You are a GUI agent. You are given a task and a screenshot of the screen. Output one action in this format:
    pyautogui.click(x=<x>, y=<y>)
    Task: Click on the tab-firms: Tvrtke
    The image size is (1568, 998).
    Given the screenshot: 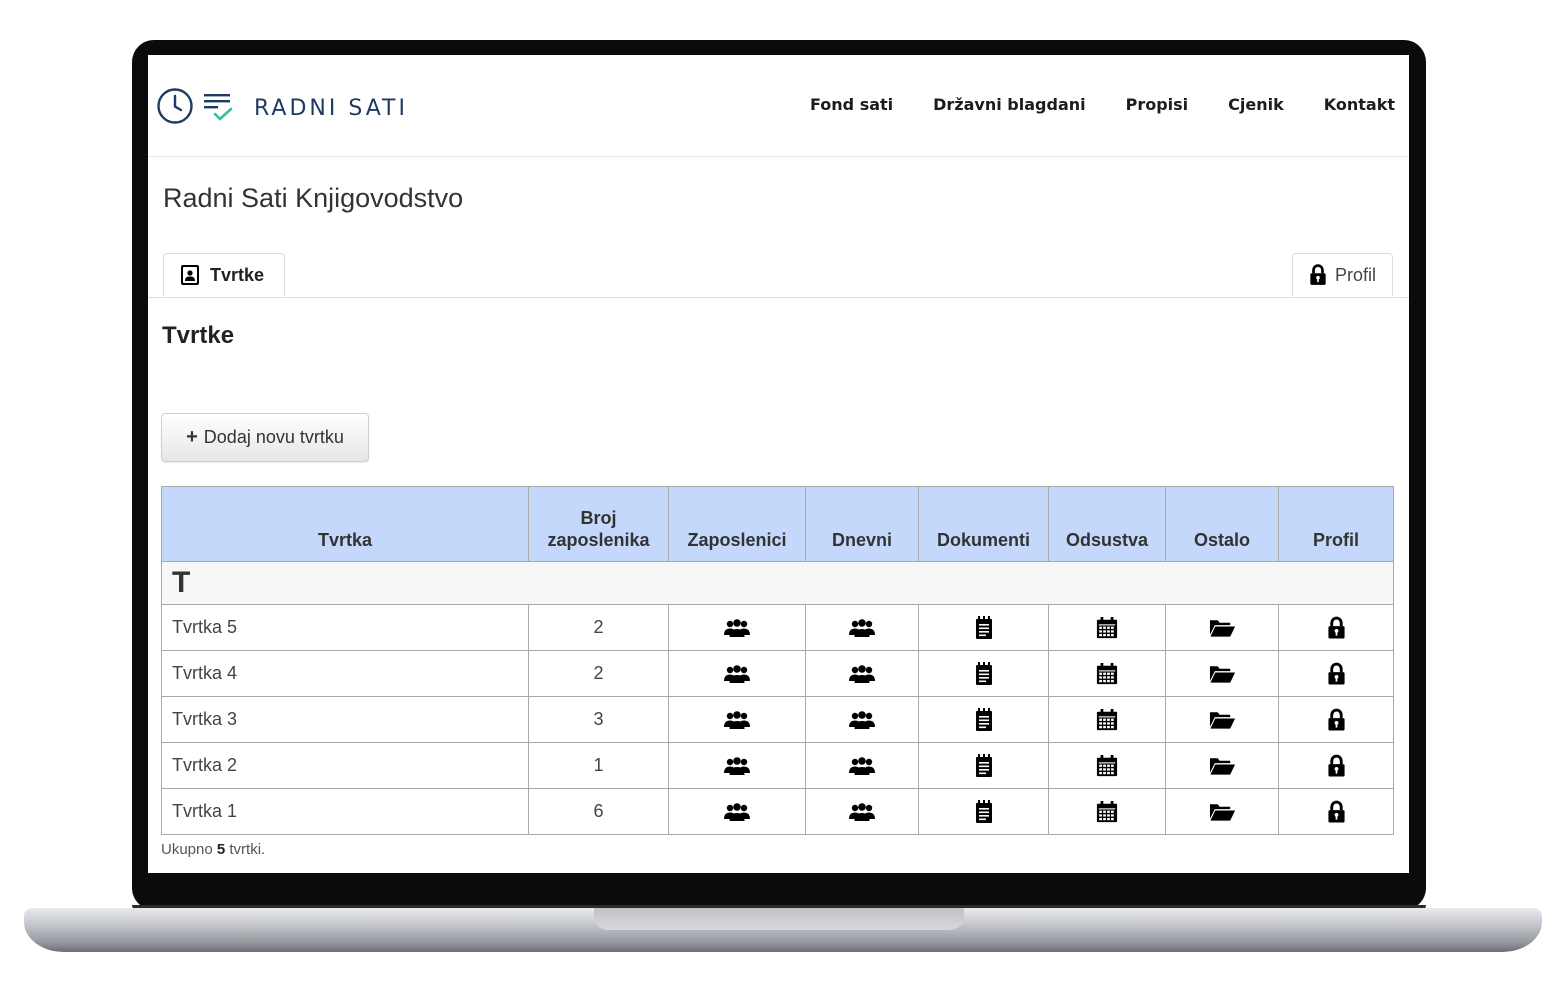 What is the action you would take?
    pyautogui.click(x=224, y=275)
    